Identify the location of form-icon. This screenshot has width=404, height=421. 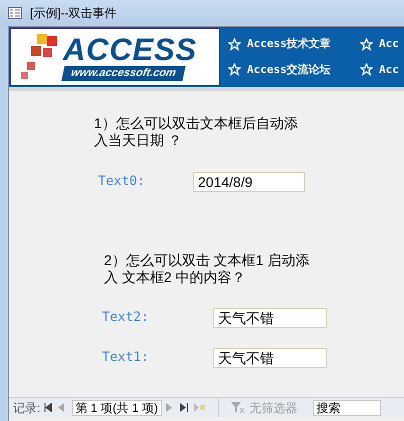
(15, 13).